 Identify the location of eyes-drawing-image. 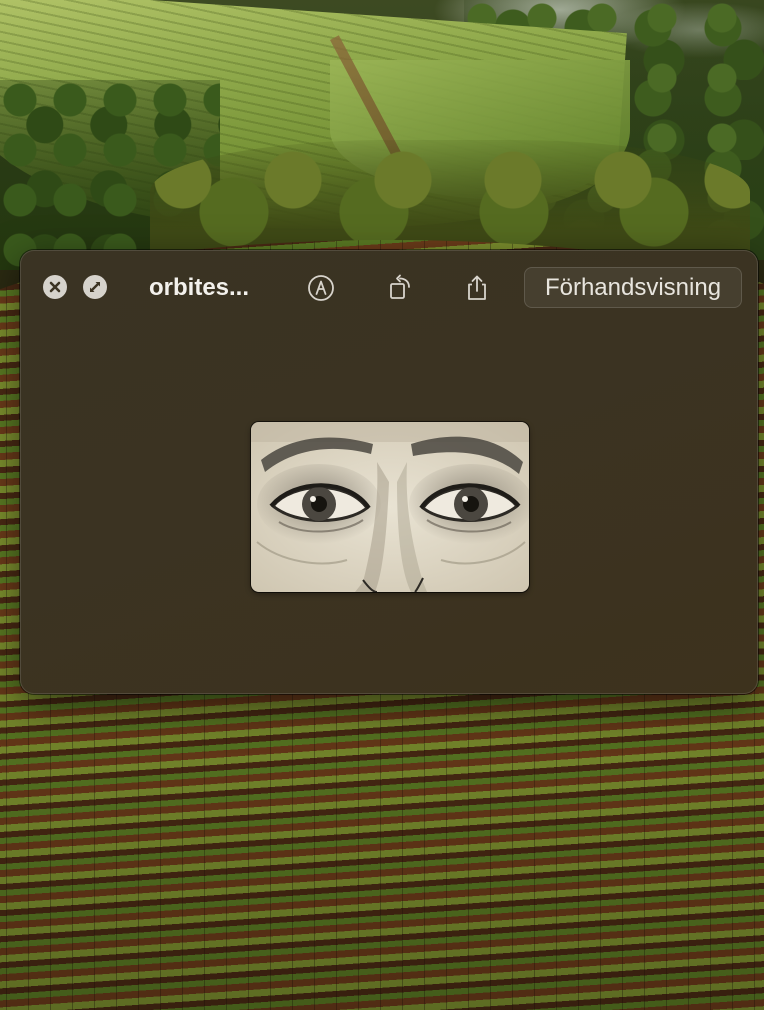
(390, 507).